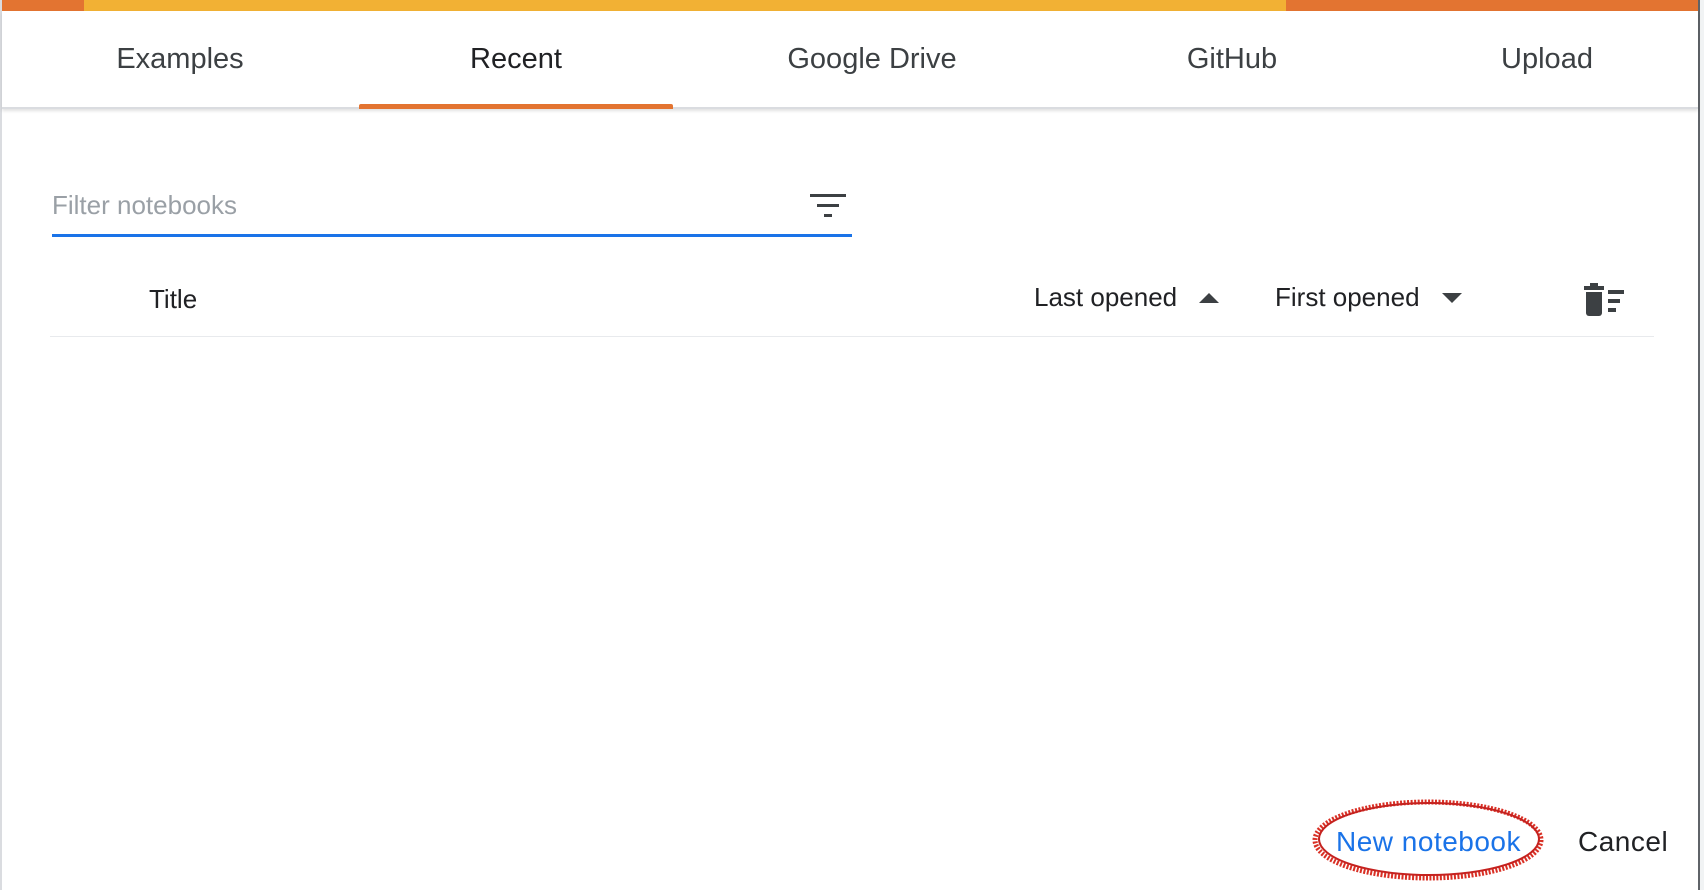 This screenshot has width=1704, height=890. I want to click on tab-upload-label: Upload, so click(1547, 58).